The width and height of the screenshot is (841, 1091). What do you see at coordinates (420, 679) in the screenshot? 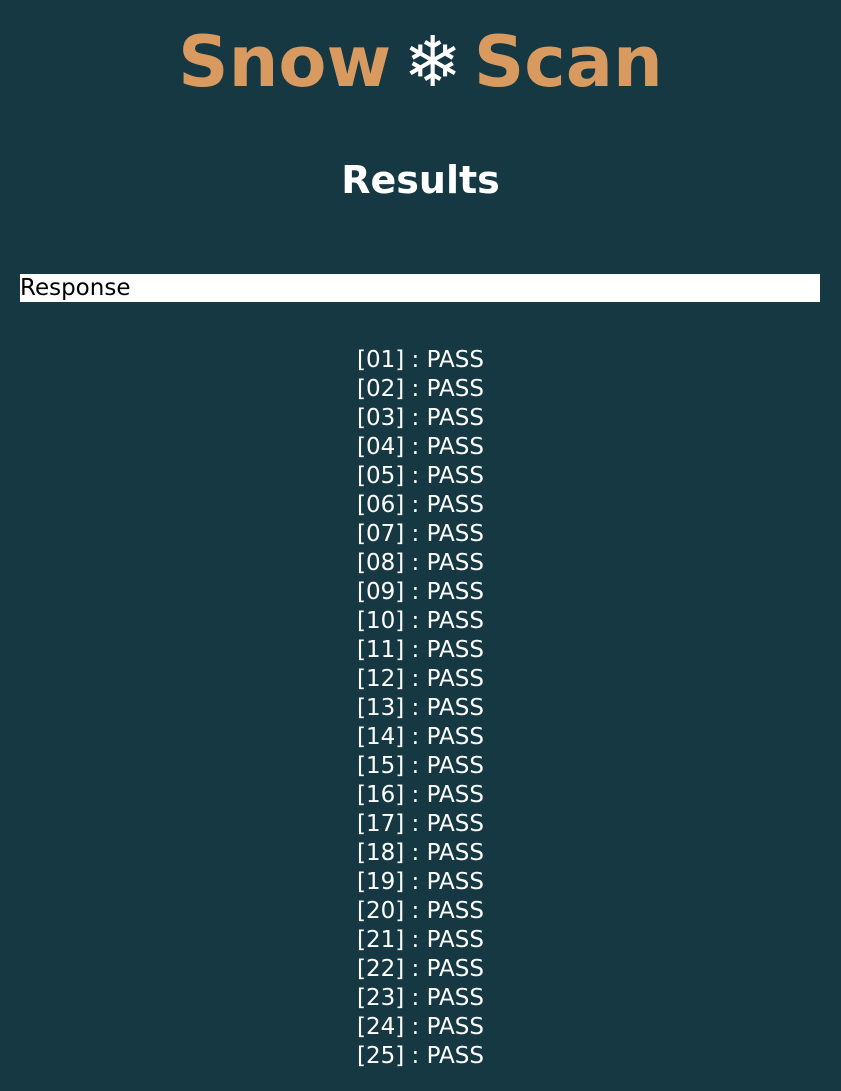
I see `result-row: [12] : PASS` at bounding box center [420, 679].